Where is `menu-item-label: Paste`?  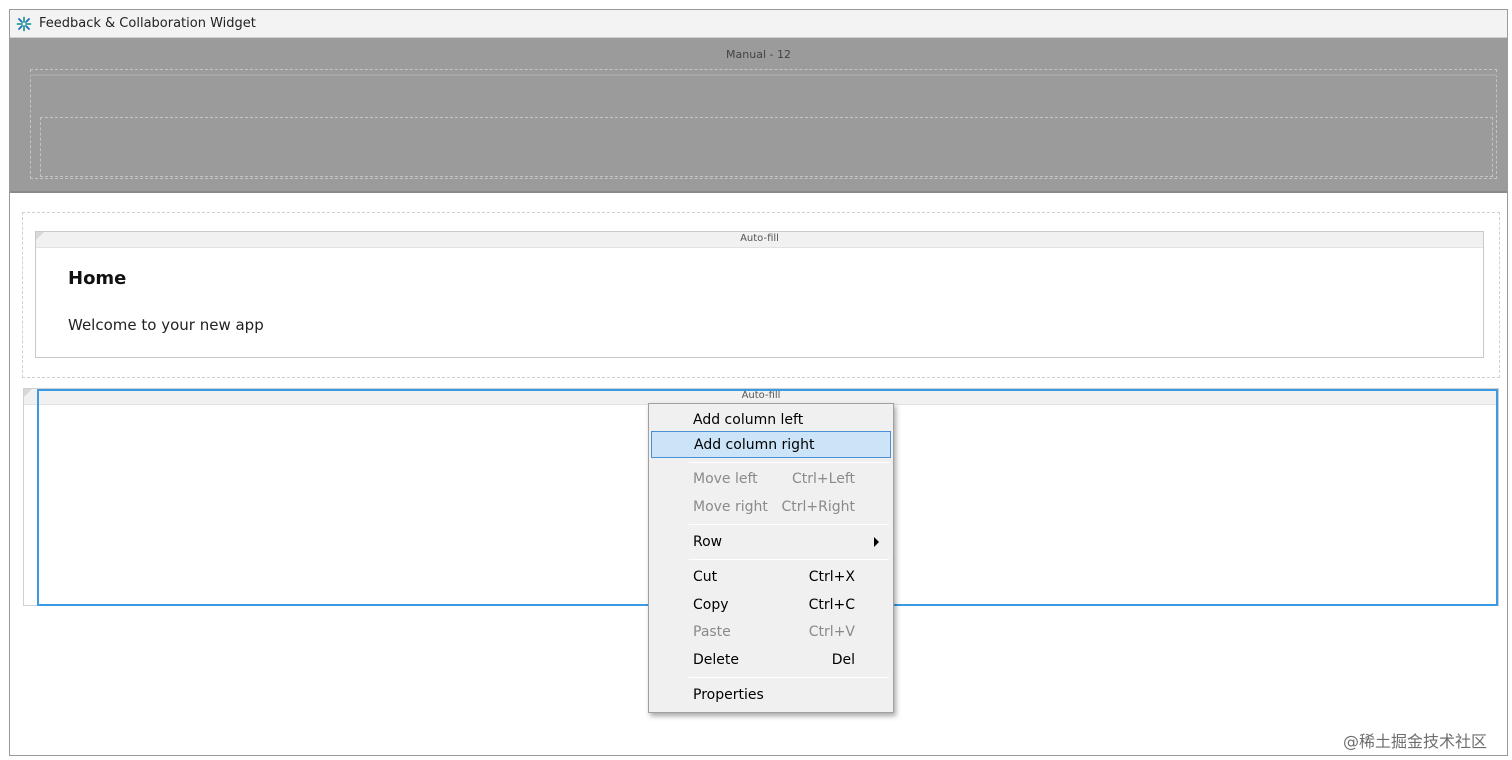
menu-item-label: Paste is located at coordinates (712, 631).